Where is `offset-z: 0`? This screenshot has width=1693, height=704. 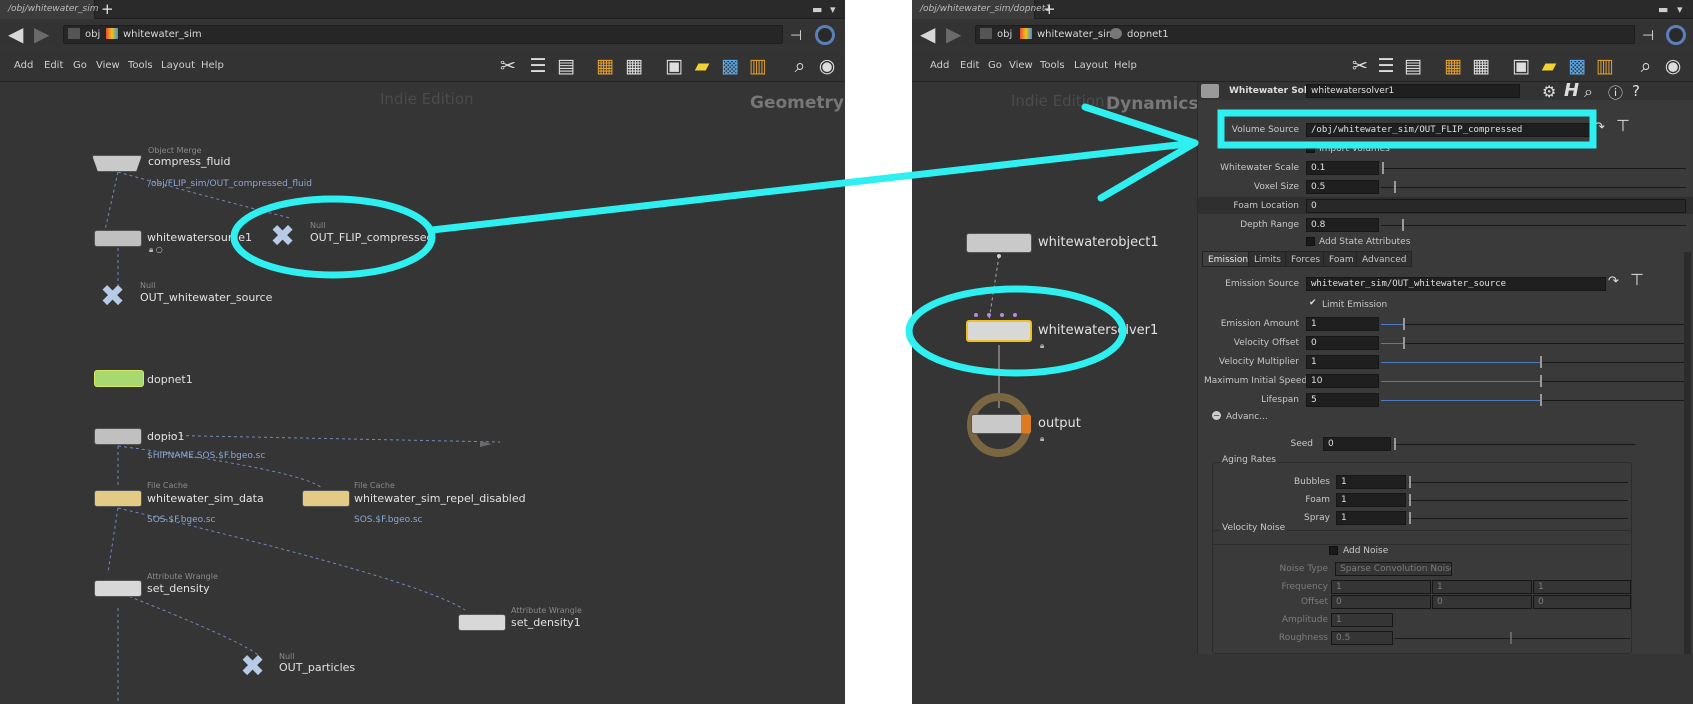
offset-z: 0 is located at coordinates (1582, 602).